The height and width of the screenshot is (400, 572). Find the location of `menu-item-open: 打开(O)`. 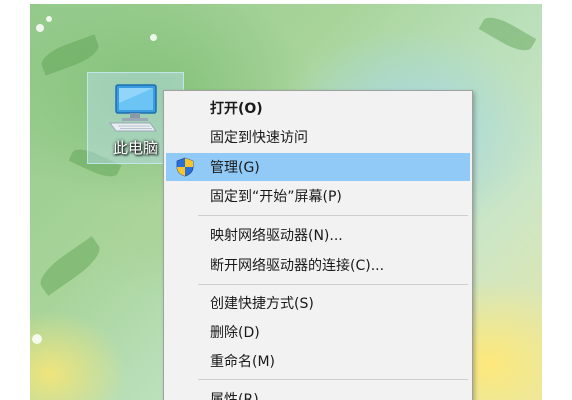

menu-item-open: 打开(O) is located at coordinates (318, 108).